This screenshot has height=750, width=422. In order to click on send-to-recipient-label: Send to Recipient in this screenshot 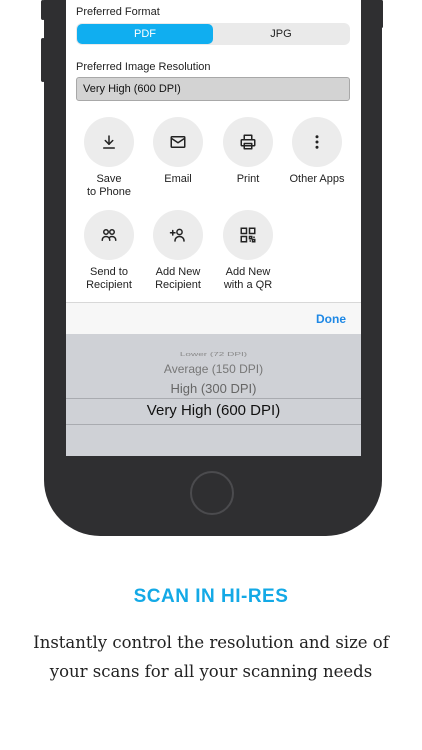, I will do `click(109, 278)`.